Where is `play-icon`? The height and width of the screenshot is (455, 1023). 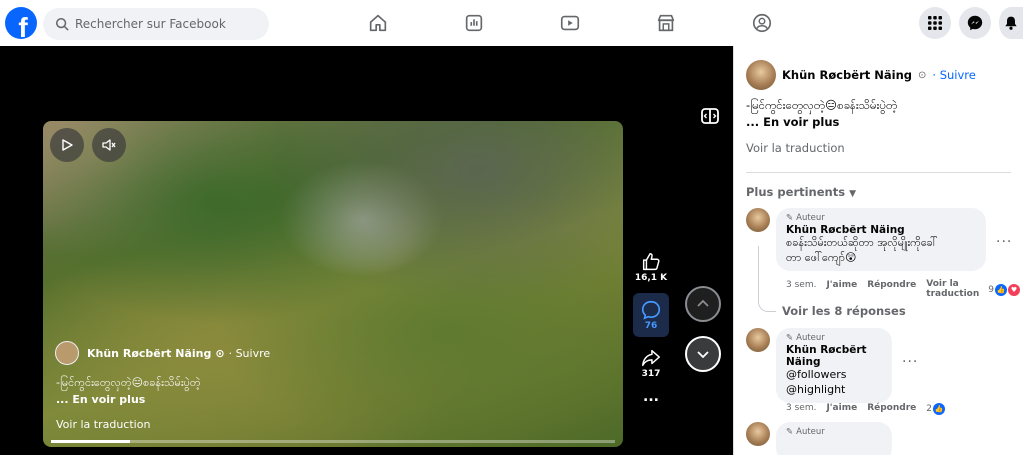
play-icon is located at coordinates (67, 145).